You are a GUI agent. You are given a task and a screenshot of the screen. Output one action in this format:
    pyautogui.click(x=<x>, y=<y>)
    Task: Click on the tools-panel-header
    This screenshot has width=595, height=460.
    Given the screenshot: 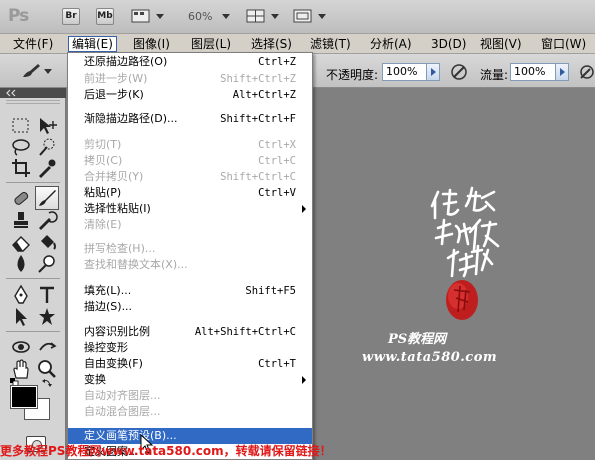 What is the action you would take?
    pyautogui.click(x=33, y=93)
    